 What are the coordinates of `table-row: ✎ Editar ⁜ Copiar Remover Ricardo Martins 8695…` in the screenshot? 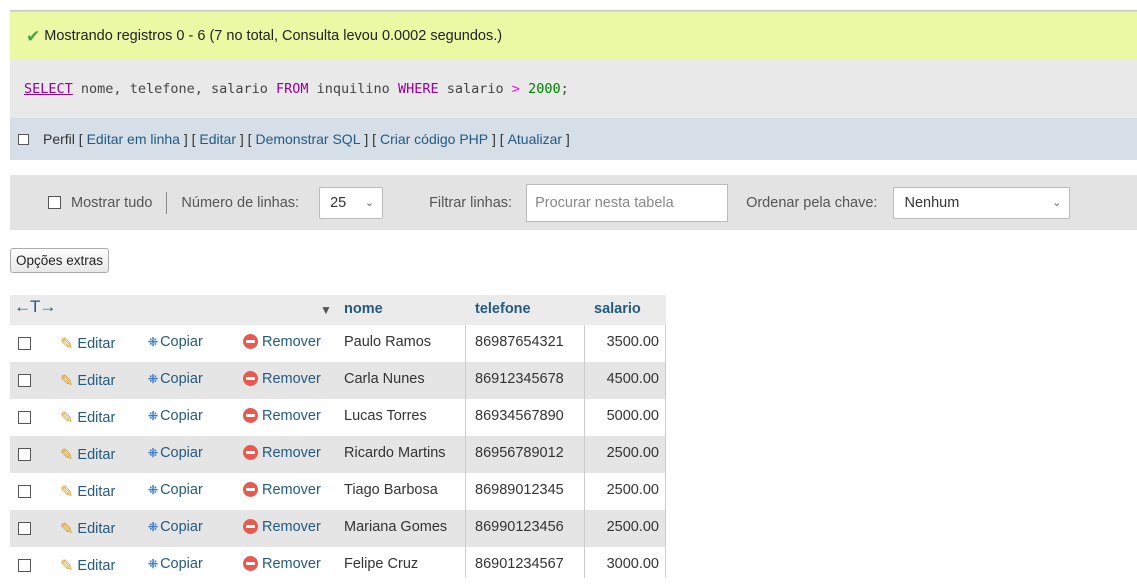 It's located at (338, 454).